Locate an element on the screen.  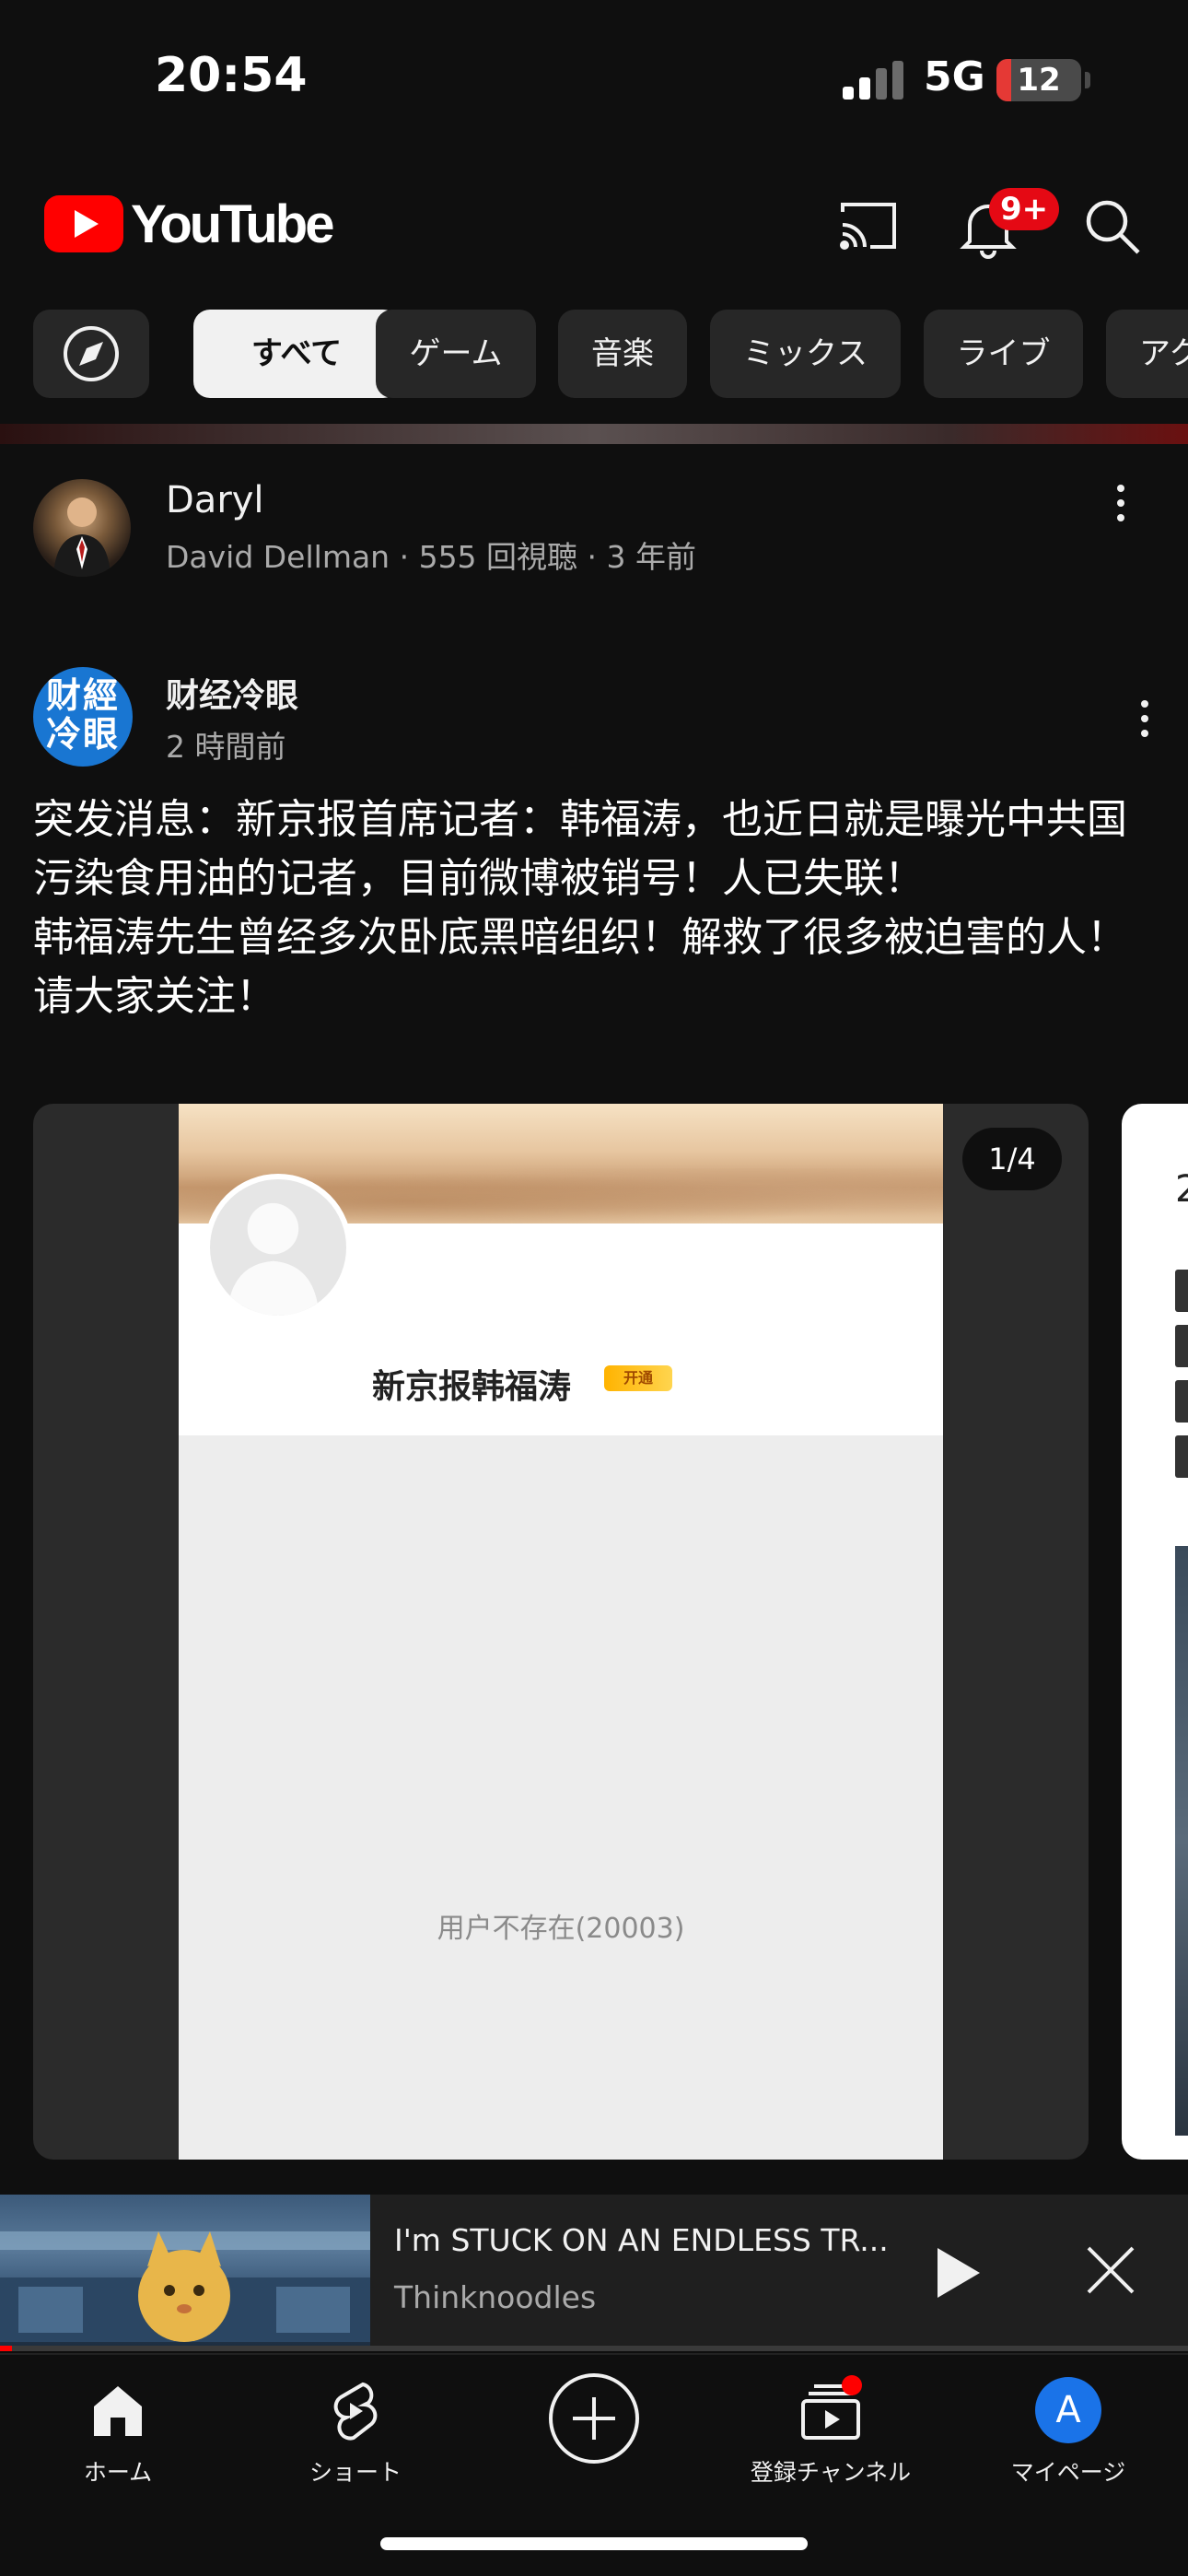
compass-icon is located at coordinates (91, 353).